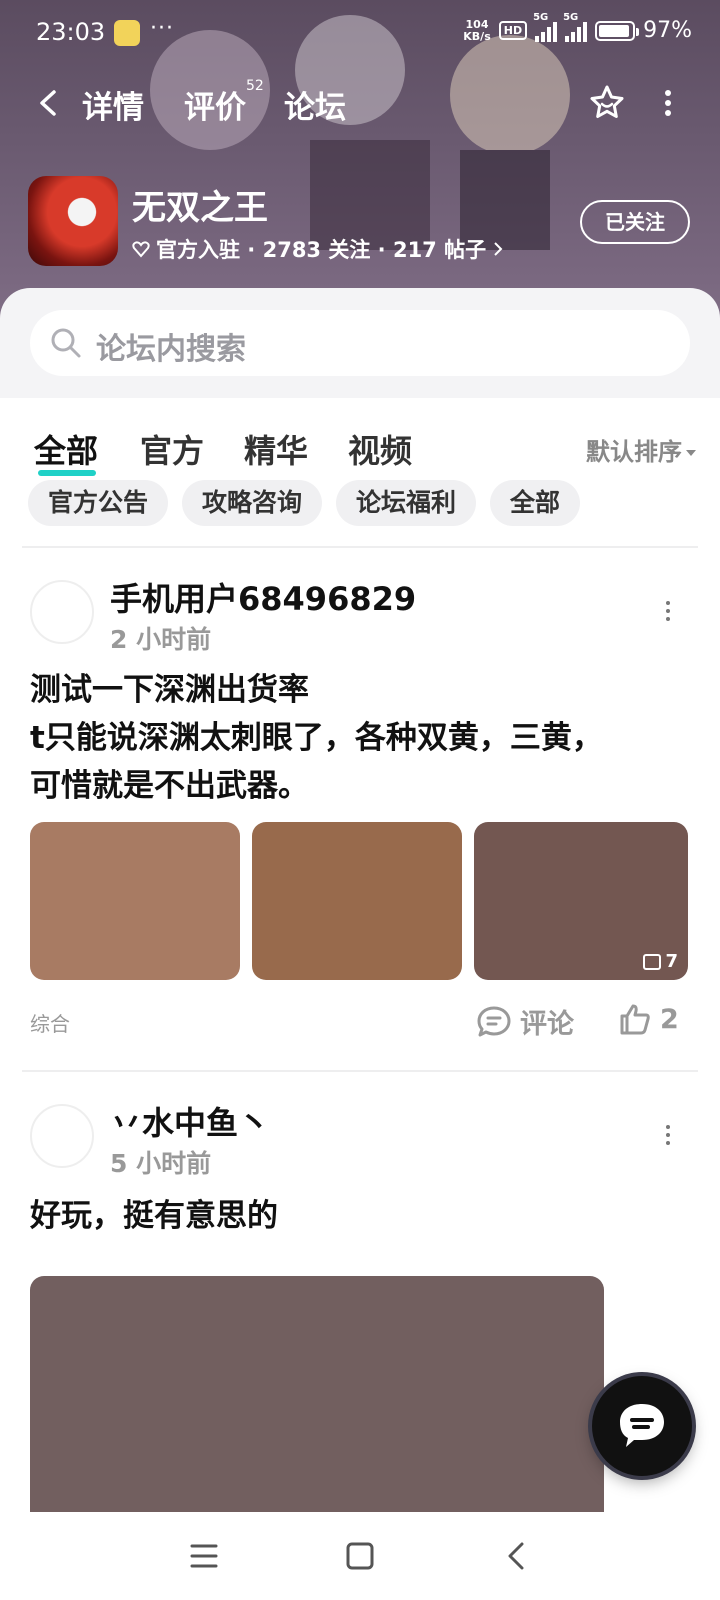 Image resolution: width=720 pixels, height=1600 pixels. I want to click on system-nav-bar, so click(360, 1556).